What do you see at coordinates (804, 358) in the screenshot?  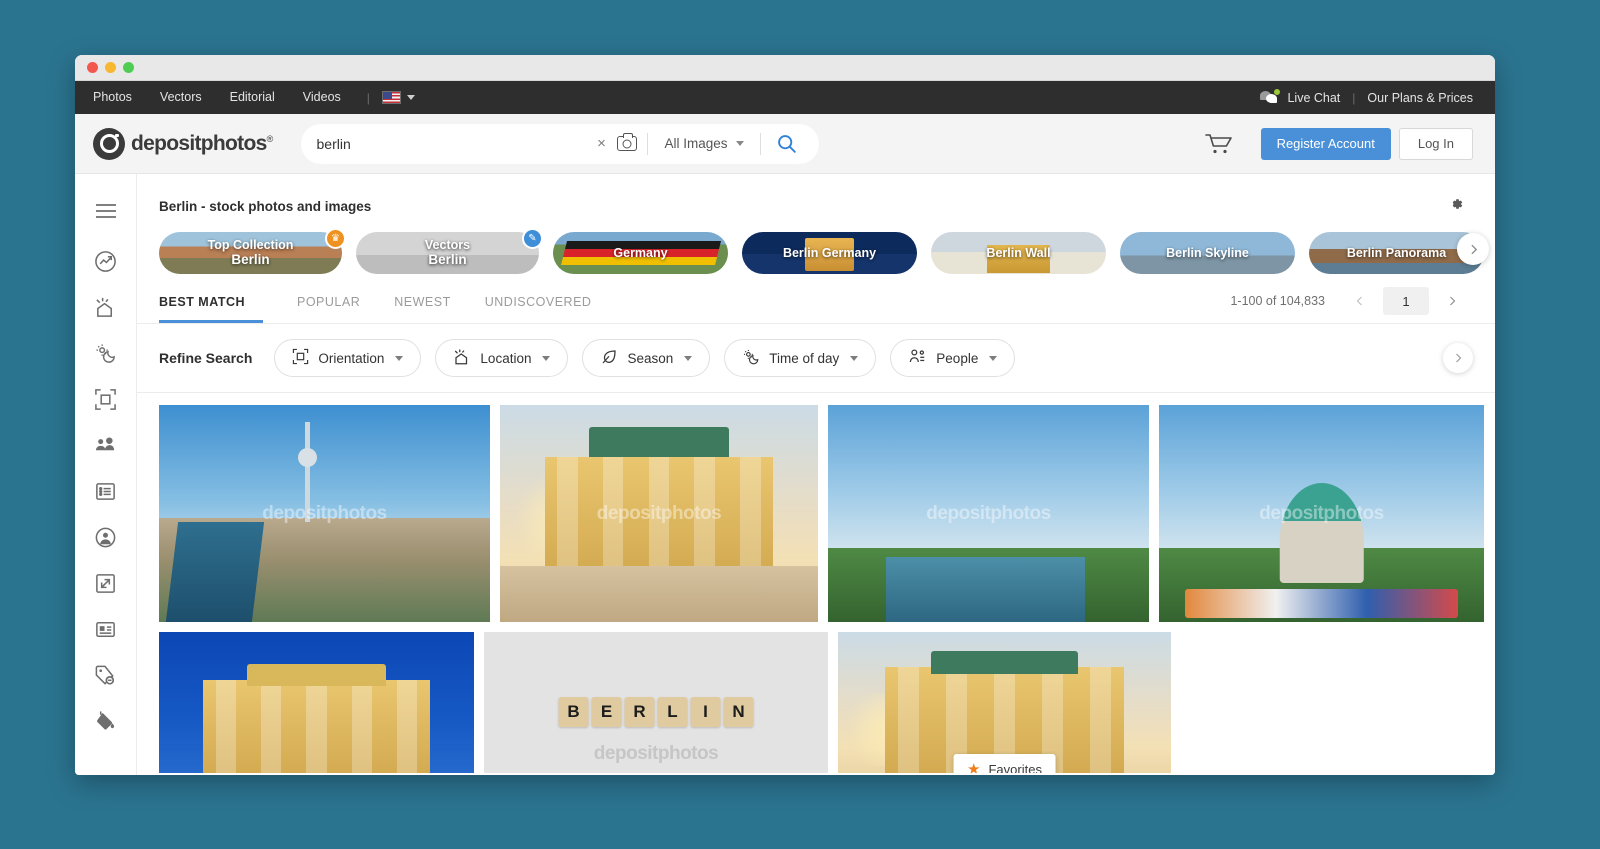 I see `filter-label: Time of day` at bounding box center [804, 358].